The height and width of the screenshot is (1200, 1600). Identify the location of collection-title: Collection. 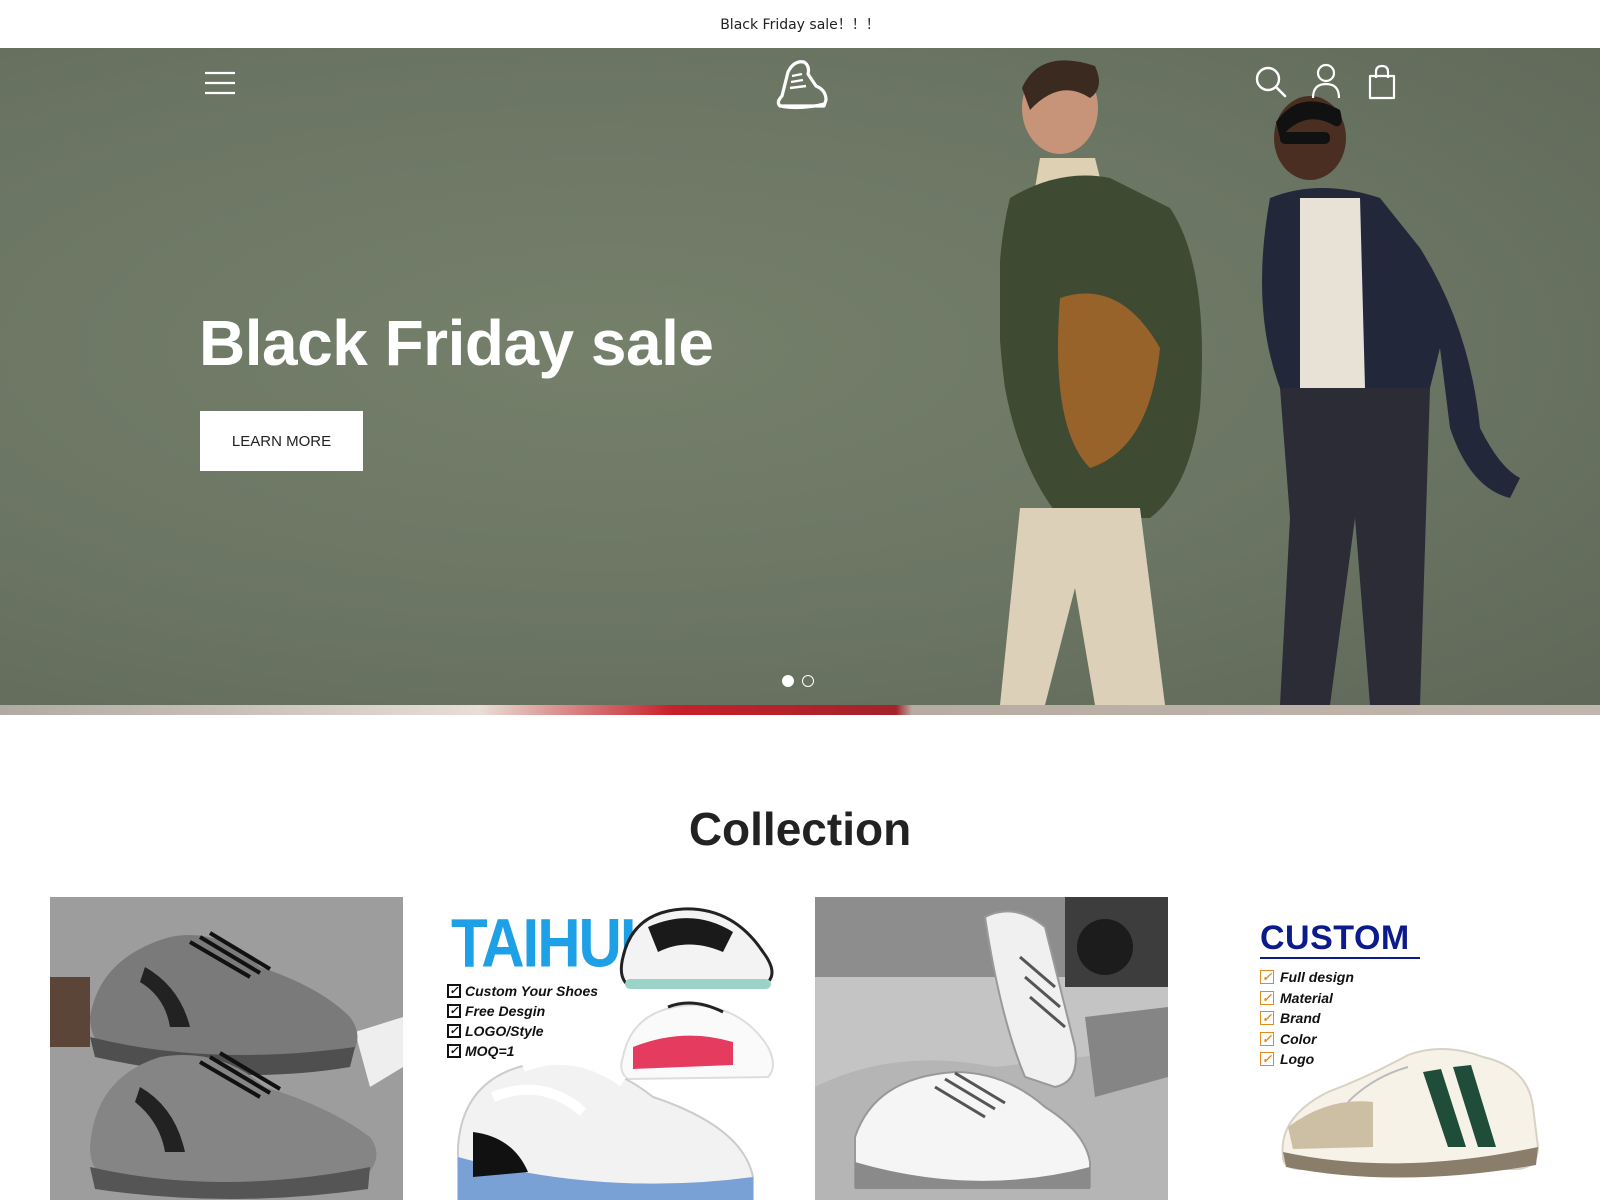
(800, 829).